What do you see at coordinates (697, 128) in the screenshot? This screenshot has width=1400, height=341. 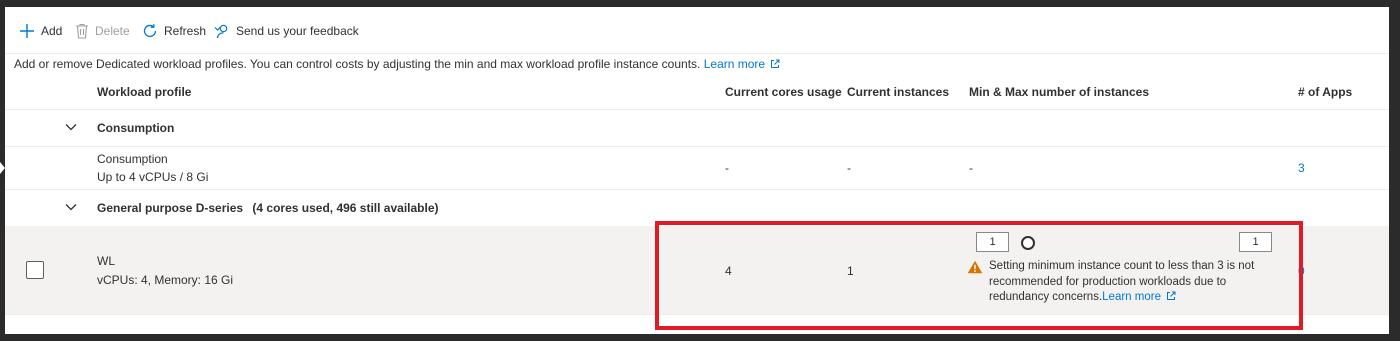 I see `group-header-consumption: Consumption` at bounding box center [697, 128].